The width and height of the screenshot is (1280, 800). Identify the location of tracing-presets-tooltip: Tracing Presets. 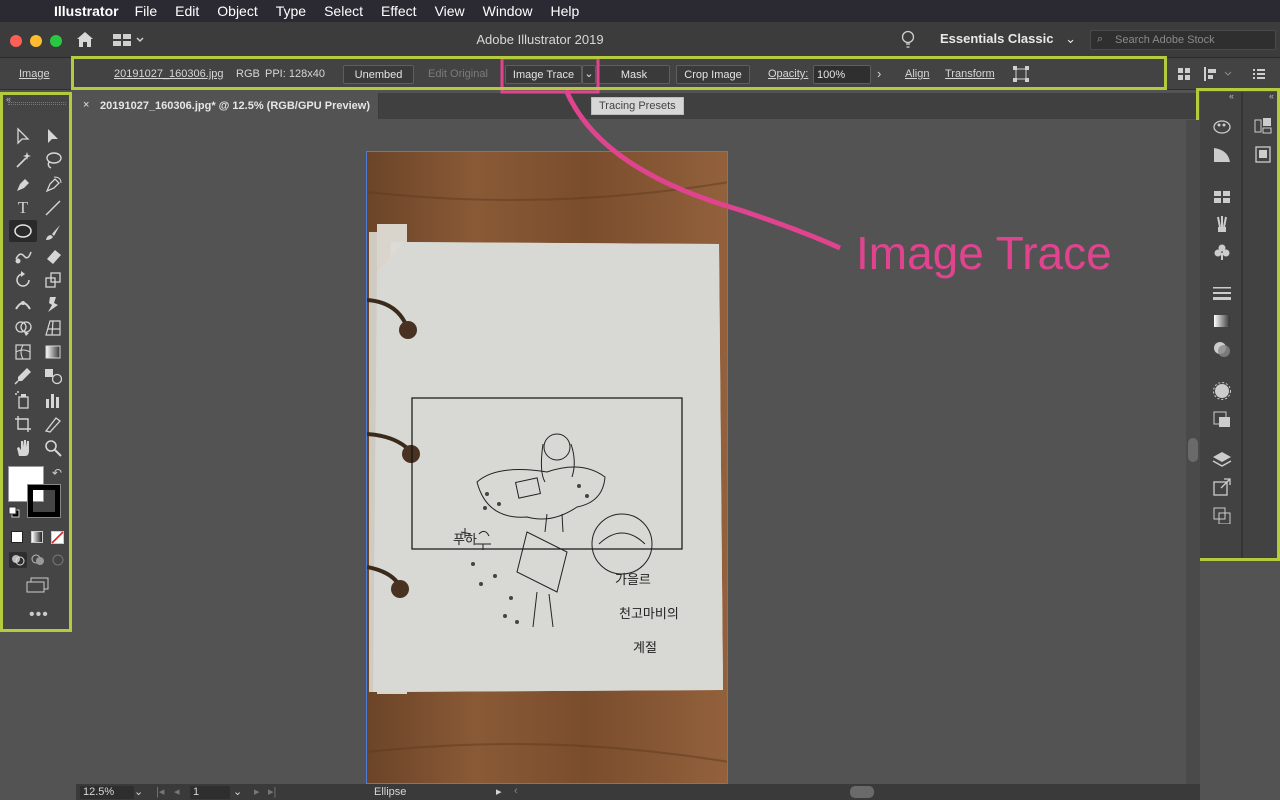
(637, 106).